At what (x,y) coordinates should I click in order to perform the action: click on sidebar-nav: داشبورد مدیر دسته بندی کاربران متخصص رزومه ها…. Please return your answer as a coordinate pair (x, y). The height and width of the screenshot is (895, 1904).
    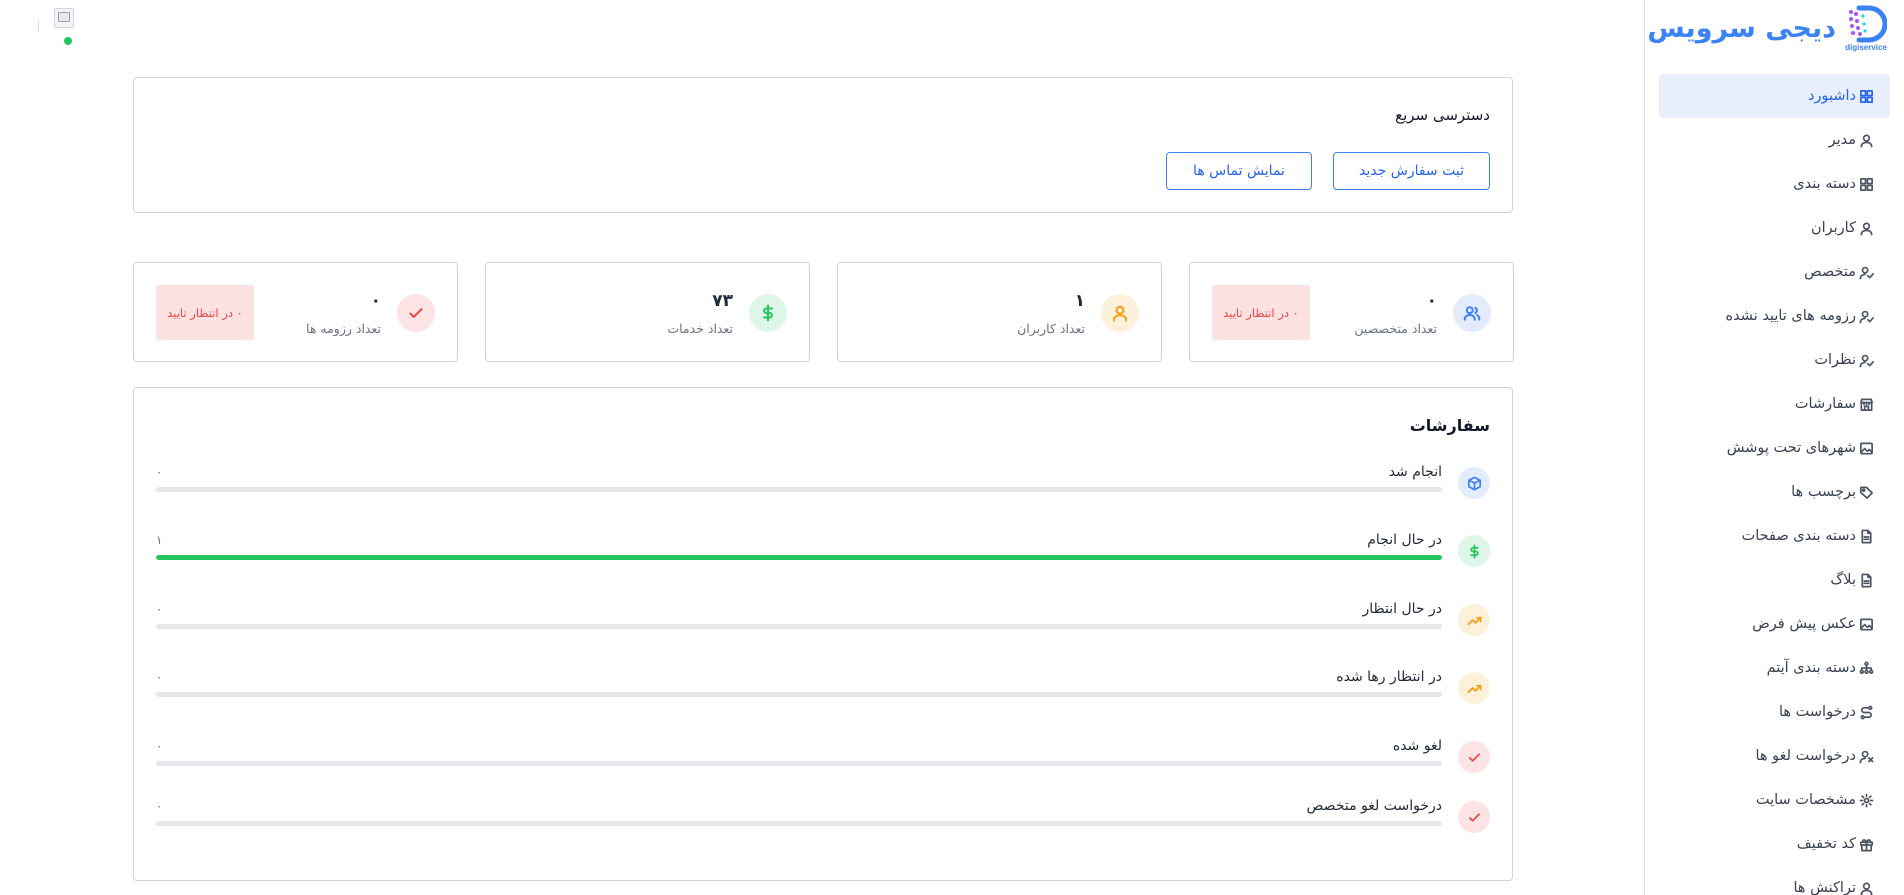
    Looking at the image, I should click on (1774, 484).